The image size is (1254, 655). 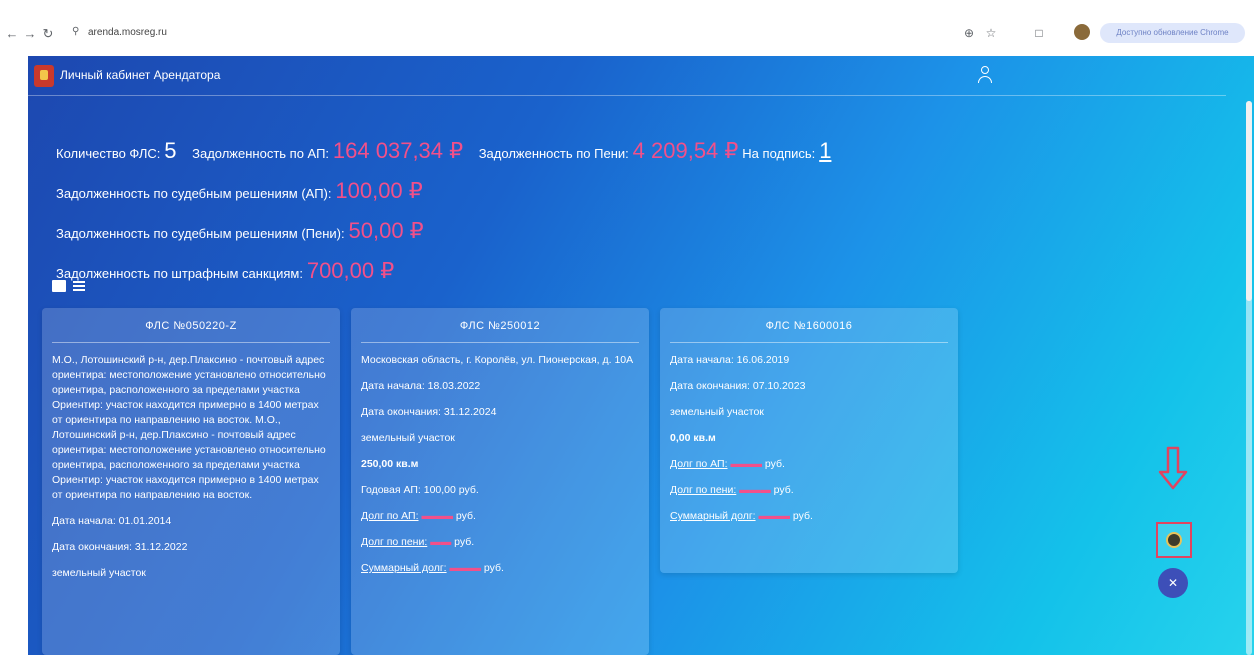 What do you see at coordinates (500, 542) in the screenshot?
I see `card-debt-peni: Долг по пени: ▬▬ руб.` at bounding box center [500, 542].